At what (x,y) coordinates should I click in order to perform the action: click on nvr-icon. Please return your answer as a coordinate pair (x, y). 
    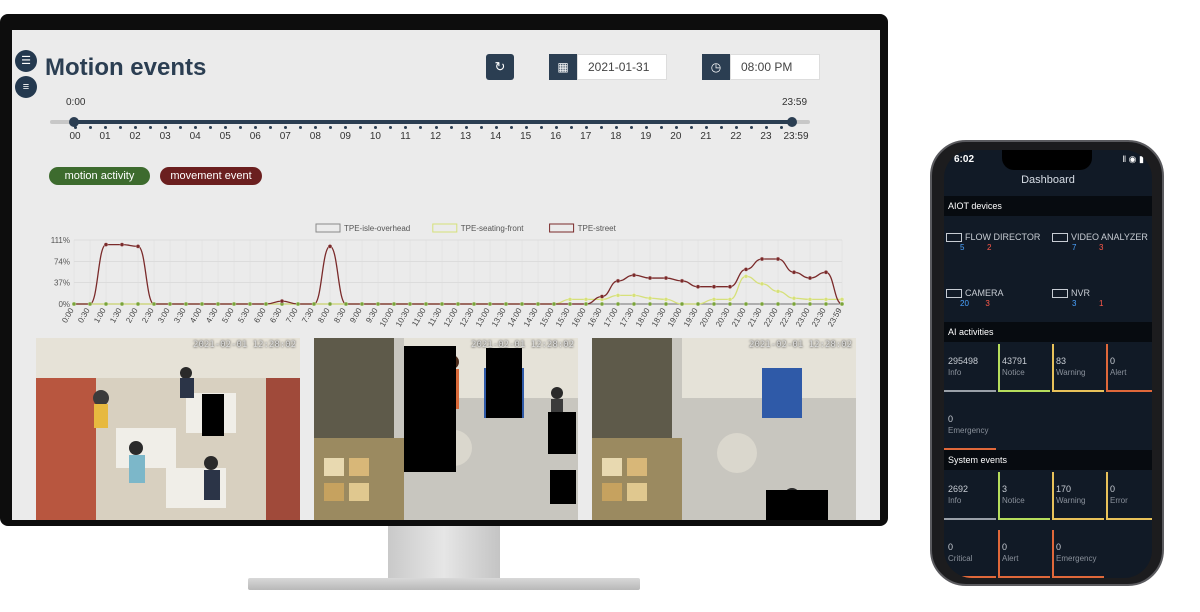
    Looking at the image, I should click on (1060, 294).